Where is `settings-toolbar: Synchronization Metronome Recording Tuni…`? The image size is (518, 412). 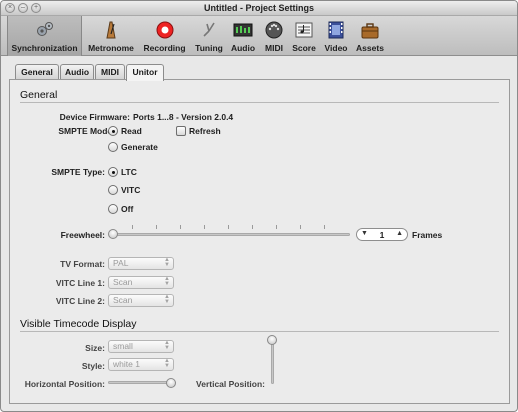
settings-toolbar: Synchronization Metronome Recording Tuni… is located at coordinates (259, 36).